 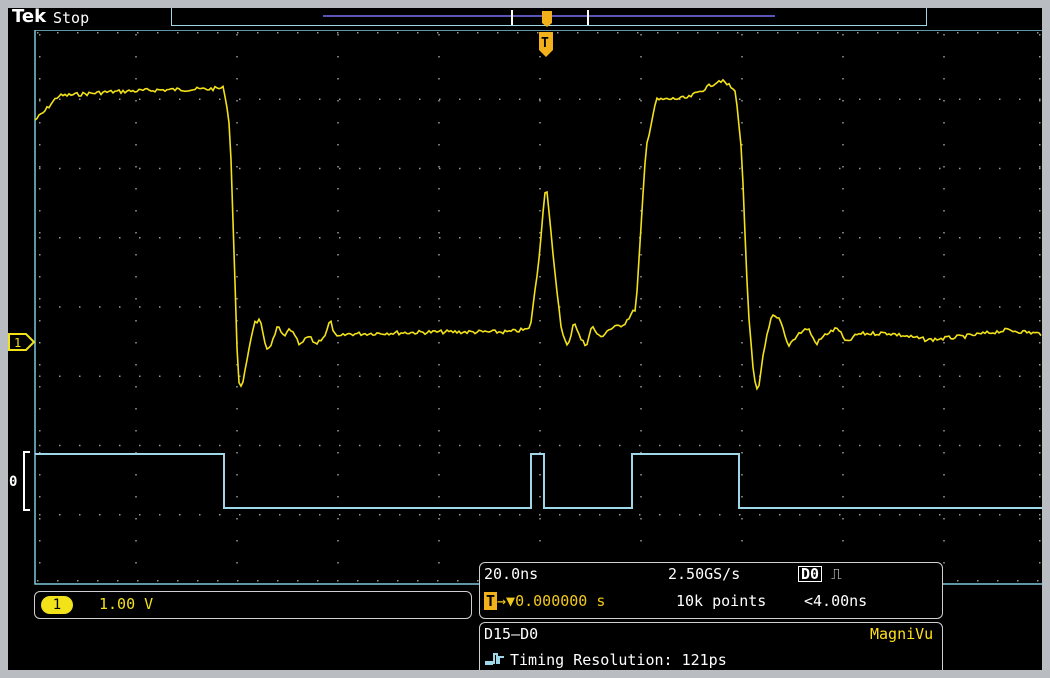 I want to click on ch1-vertical-scale: 1.00 V, so click(x=126, y=604).